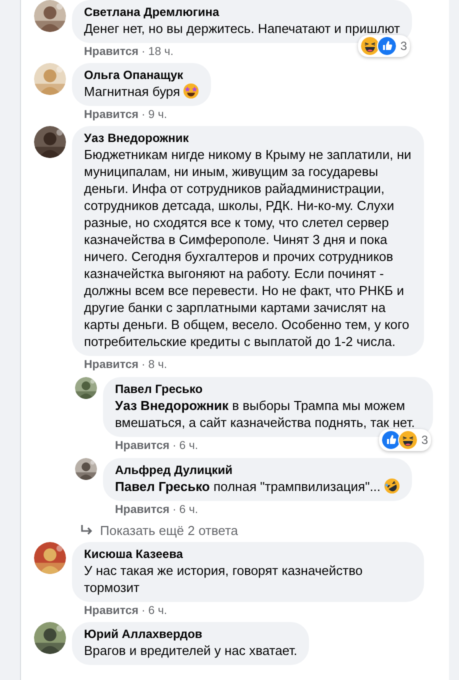  What do you see at coordinates (158, 115) in the screenshot?
I see `timestamp: 9 ч.` at bounding box center [158, 115].